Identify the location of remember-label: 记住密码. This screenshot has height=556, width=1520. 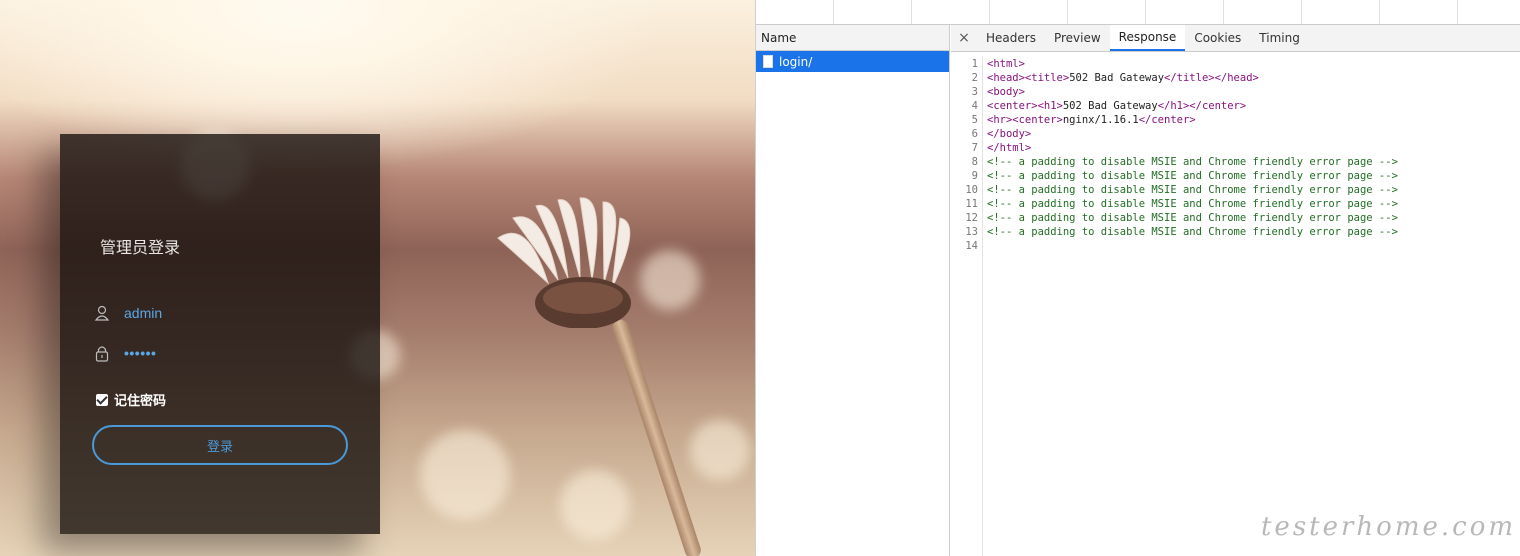
(140, 401).